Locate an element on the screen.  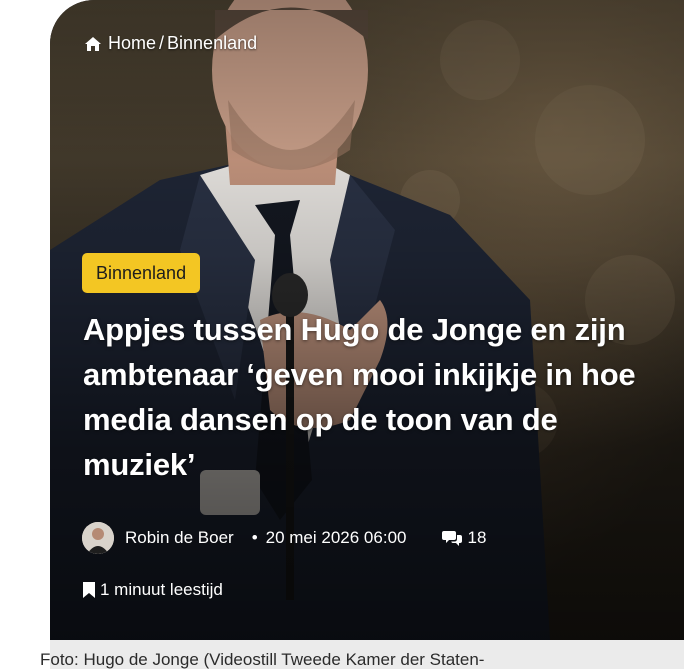
reading-time: 1 minuut leestijd is located at coordinates (153, 590).